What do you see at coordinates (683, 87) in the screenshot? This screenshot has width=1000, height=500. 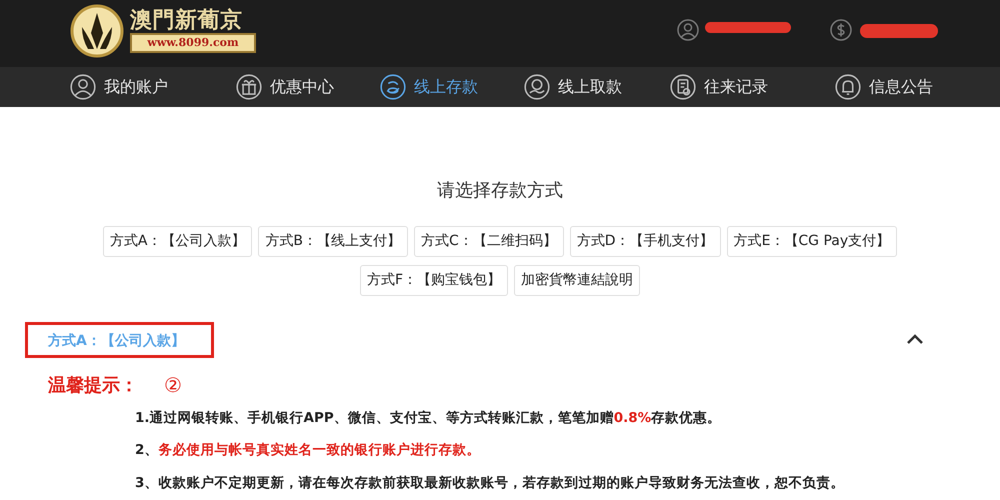 I see `document-icon` at bounding box center [683, 87].